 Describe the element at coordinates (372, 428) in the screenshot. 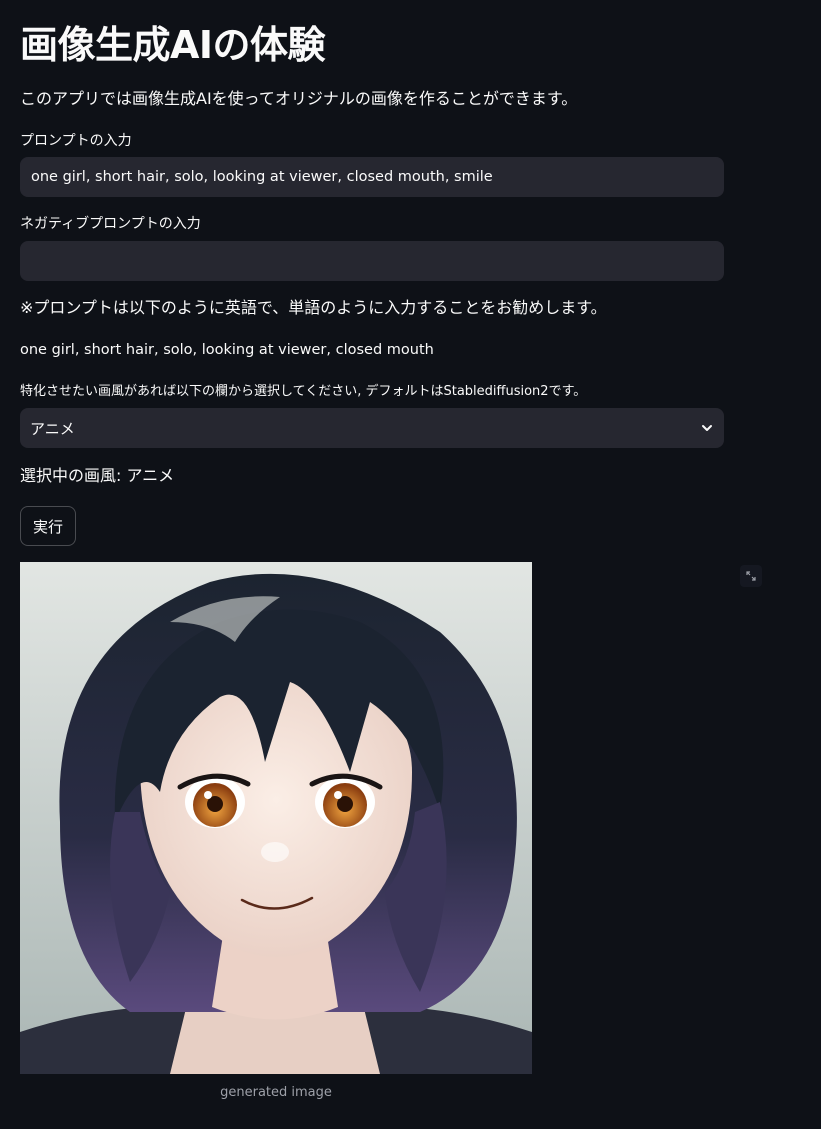

I see `style-select: アニメ` at that location.